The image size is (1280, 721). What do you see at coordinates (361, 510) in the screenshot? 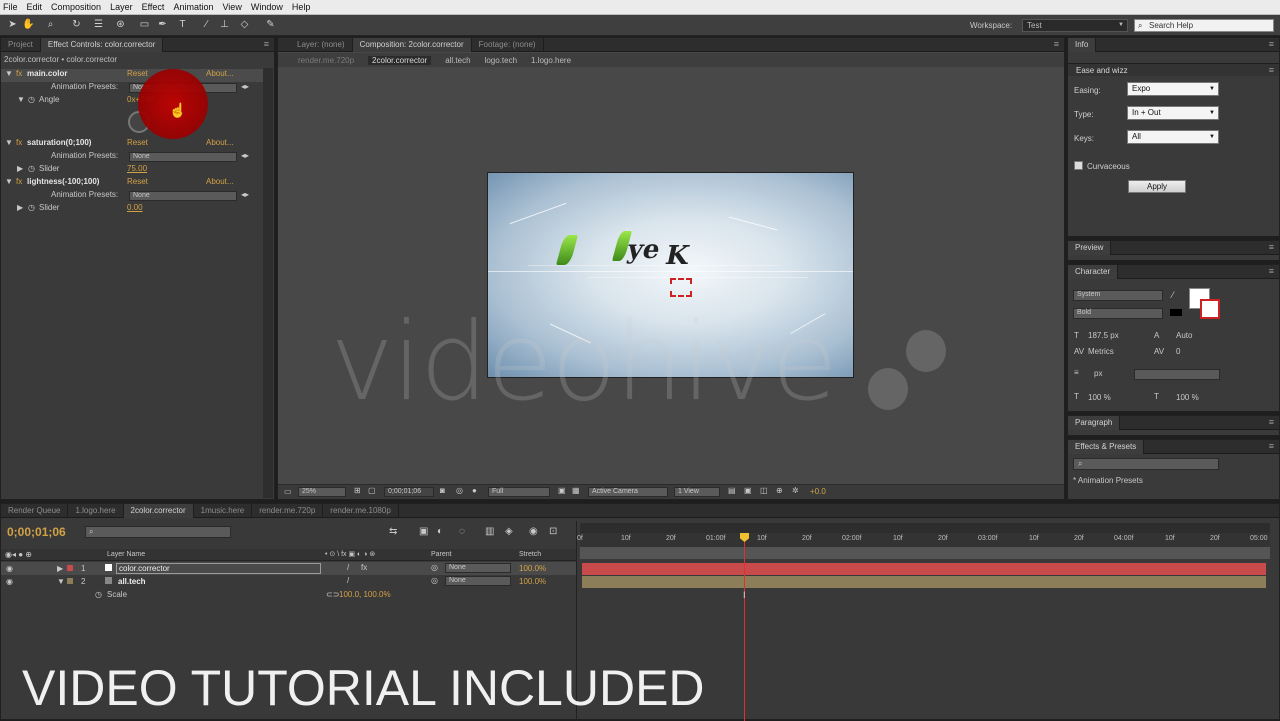
I see `tab-render-me-1080p: render.me.1080p` at bounding box center [361, 510].